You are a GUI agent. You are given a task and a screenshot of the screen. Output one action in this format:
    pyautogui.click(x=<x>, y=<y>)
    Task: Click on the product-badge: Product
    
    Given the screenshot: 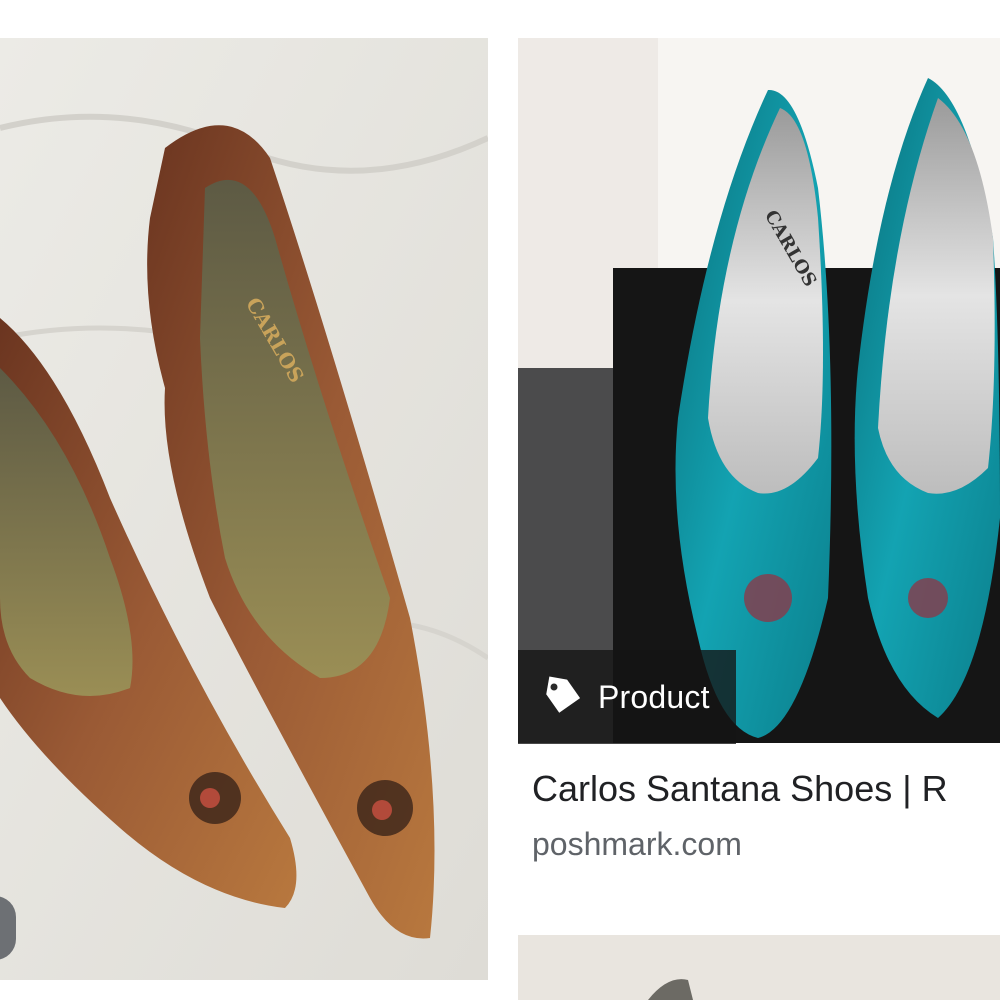 What is the action you would take?
    pyautogui.click(x=627, y=697)
    